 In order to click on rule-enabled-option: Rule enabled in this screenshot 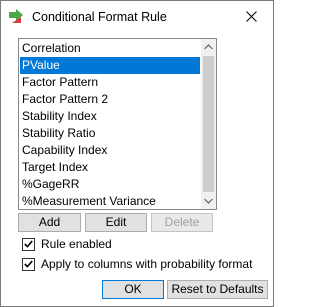, I will do `click(67, 244)`.